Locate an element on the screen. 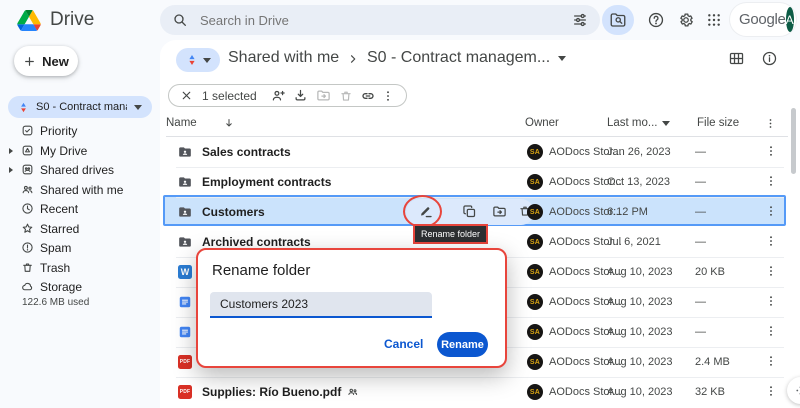 This screenshot has height=408, width=800. table-row-selected: Customers SA AODocs Stor... 6:12 PM — is located at coordinates (480, 212).